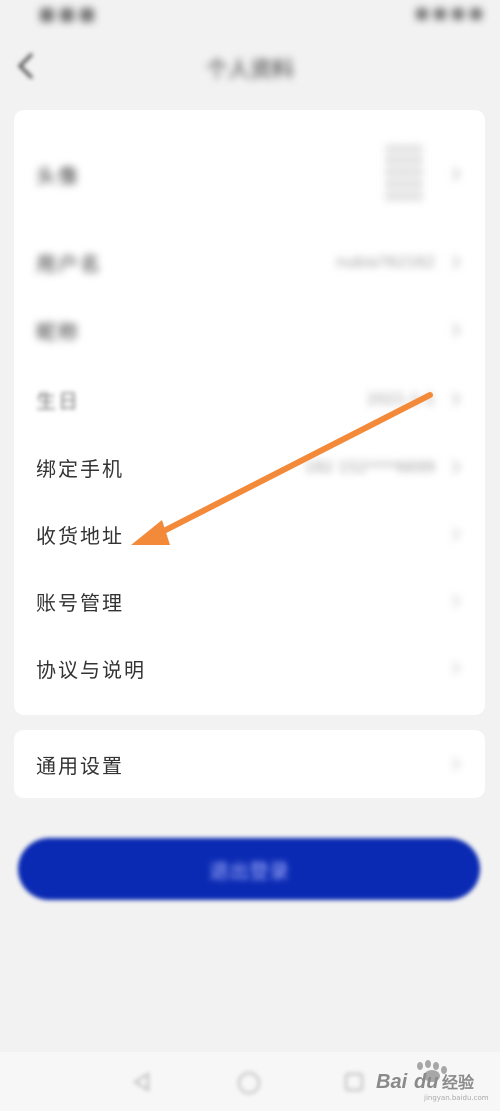 This screenshot has height=1111, width=500. Describe the element at coordinates (249, 399) in the screenshot. I see `row-birthday: 生日 2021-1-1` at that location.